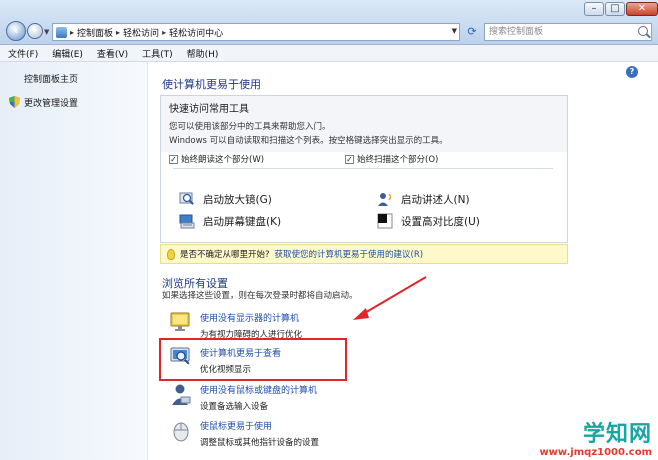  I want to click on search-placeholder: 搜索控制面板, so click(516, 32).